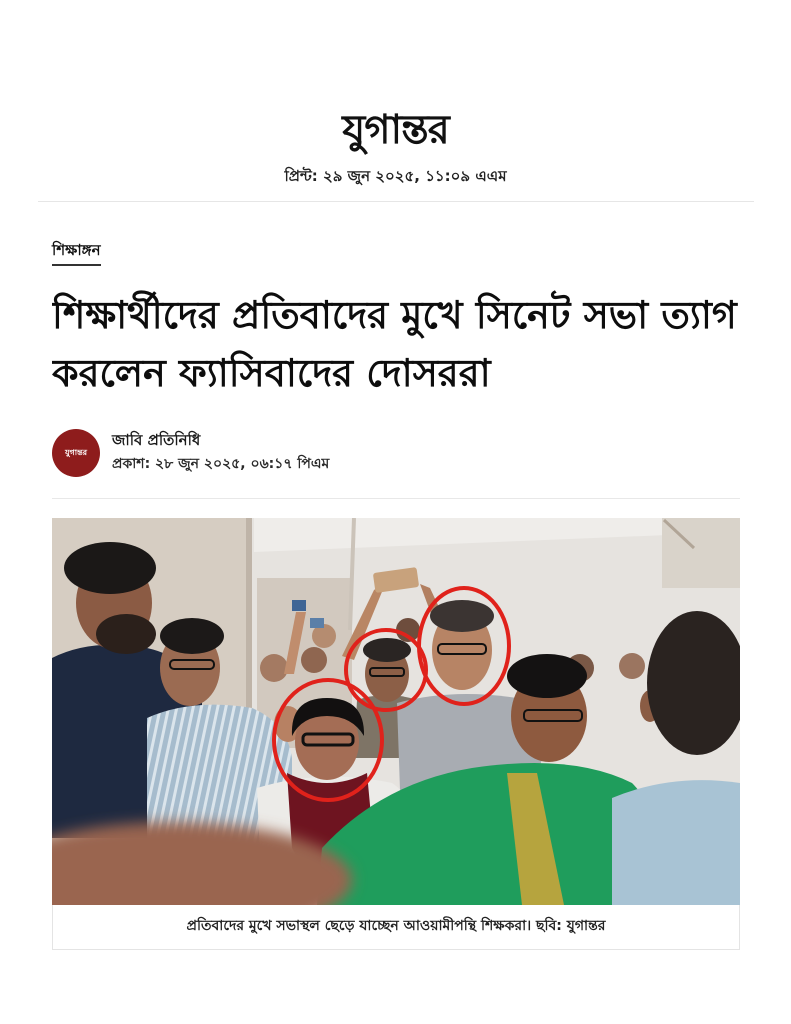  What do you see at coordinates (462, 616) in the screenshot?
I see `photo-person-center-hair` at bounding box center [462, 616].